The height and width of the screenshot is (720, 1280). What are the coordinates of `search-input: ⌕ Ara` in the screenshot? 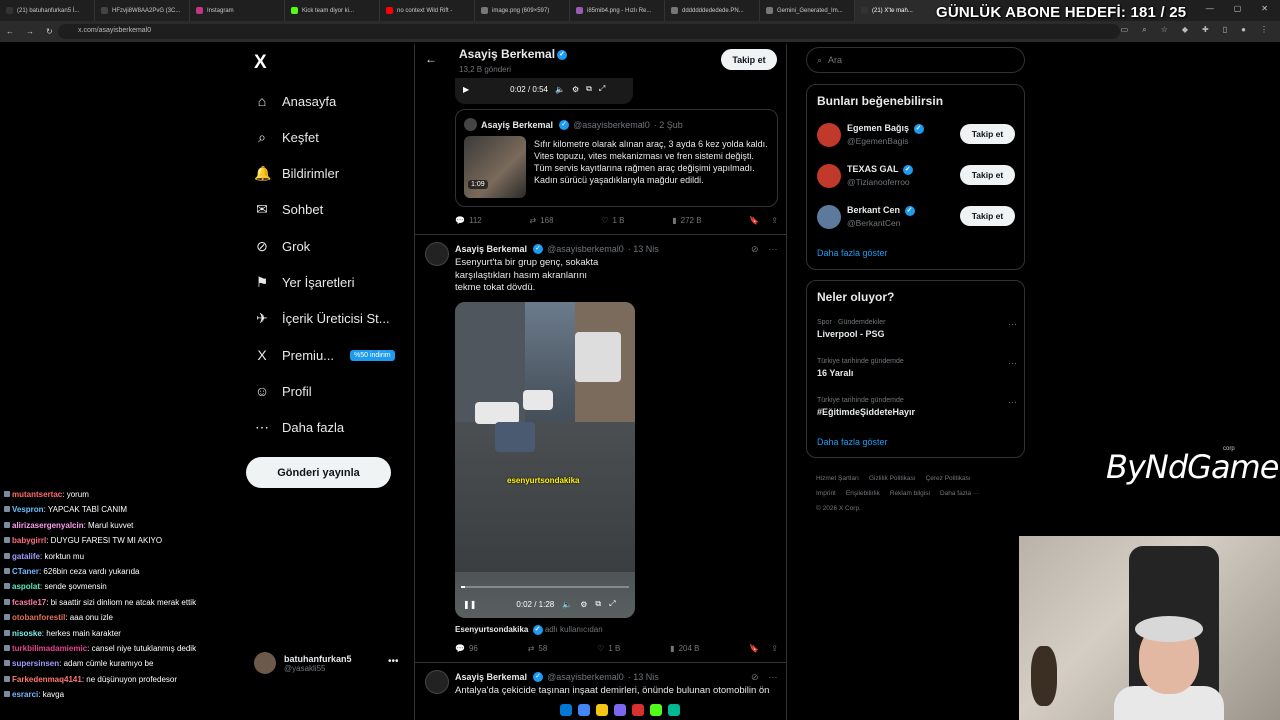 It's located at (915, 60).